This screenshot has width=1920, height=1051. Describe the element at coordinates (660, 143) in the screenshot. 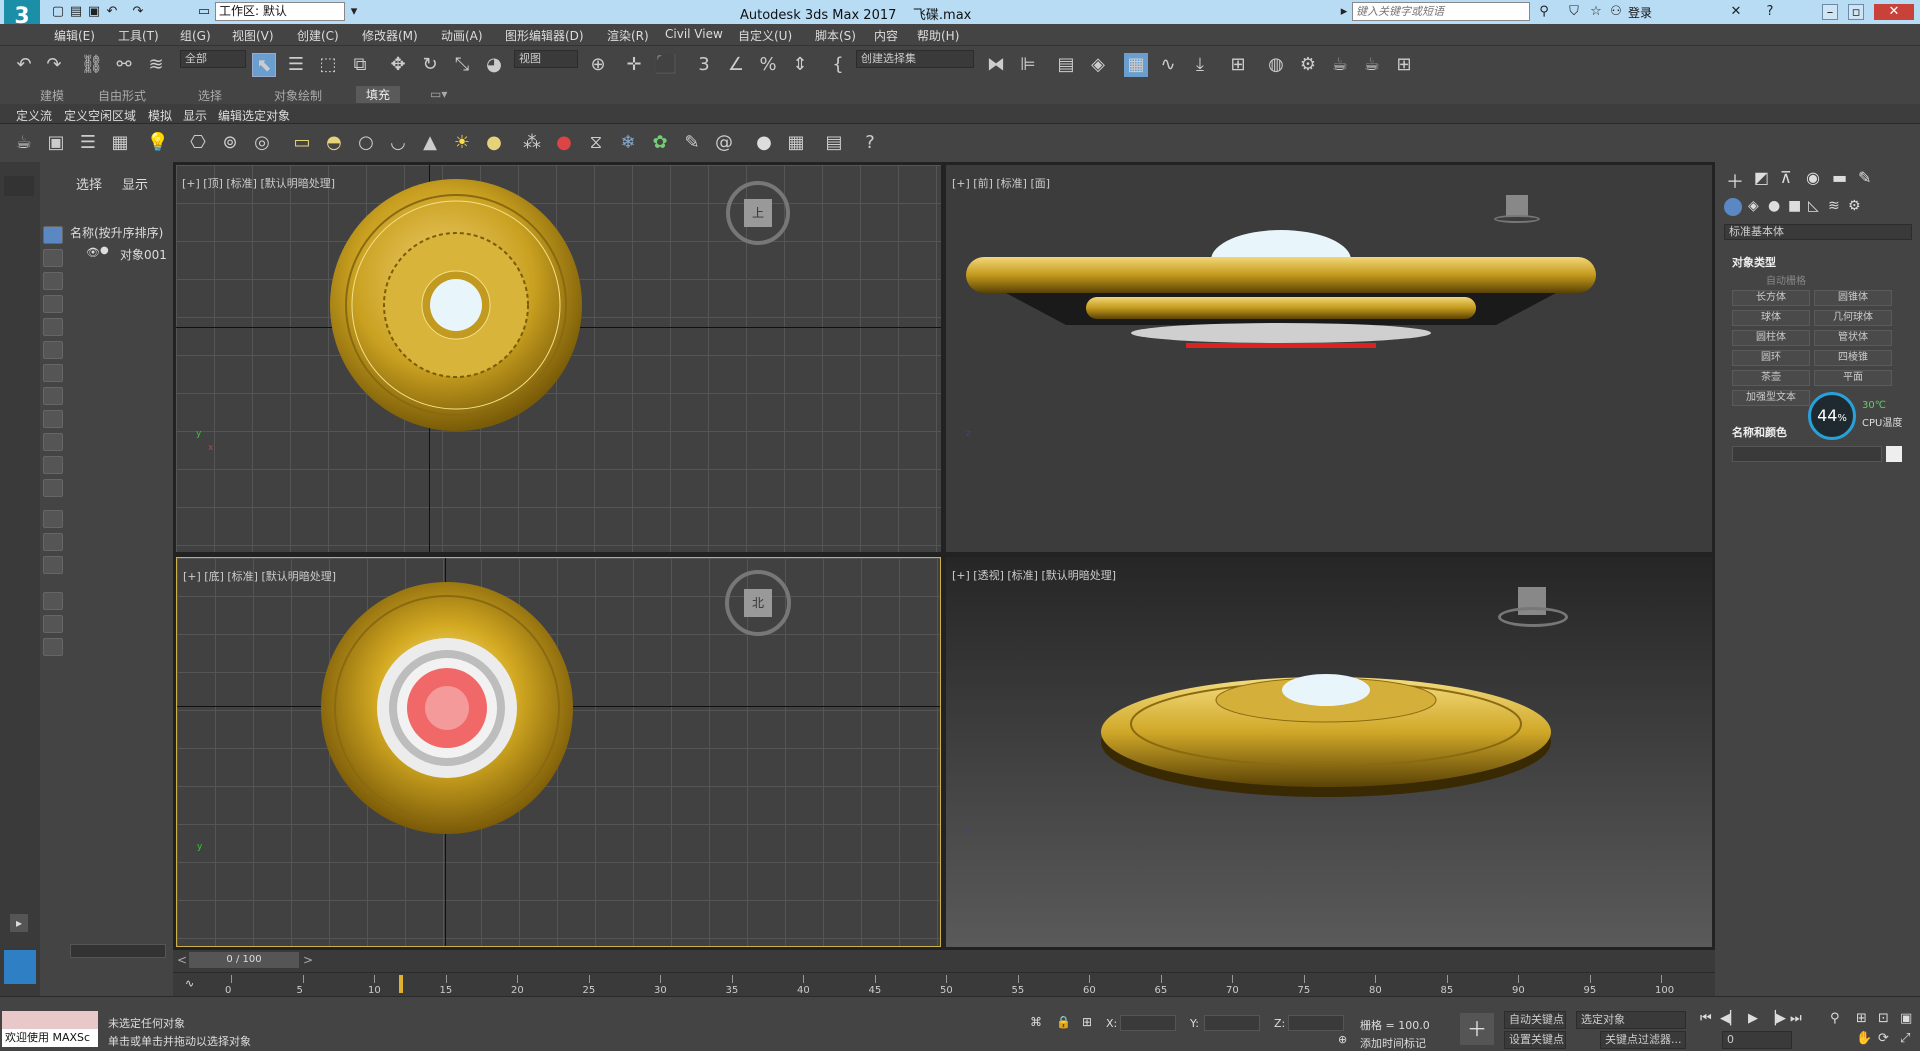

I see `grass-icon: ✿` at that location.